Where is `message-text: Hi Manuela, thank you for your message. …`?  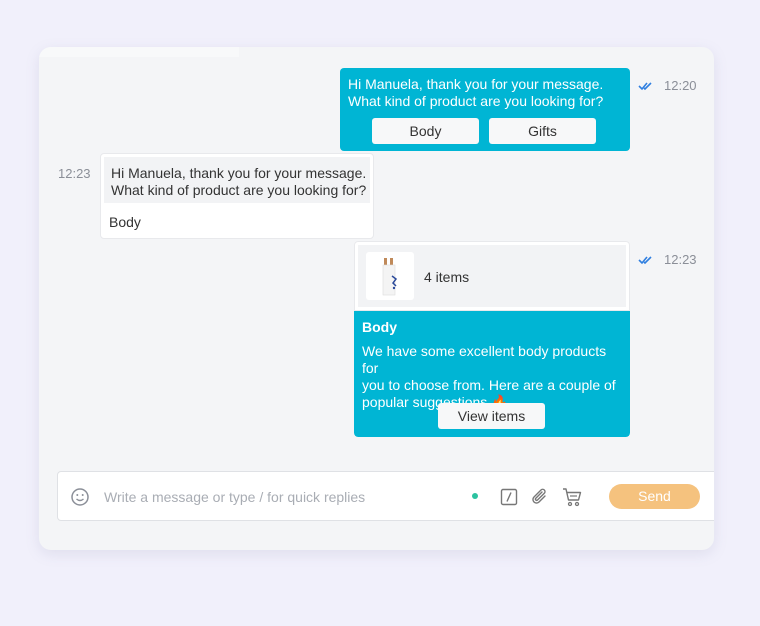 message-text: Hi Manuela, thank you for your message. … is located at coordinates (488, 93).